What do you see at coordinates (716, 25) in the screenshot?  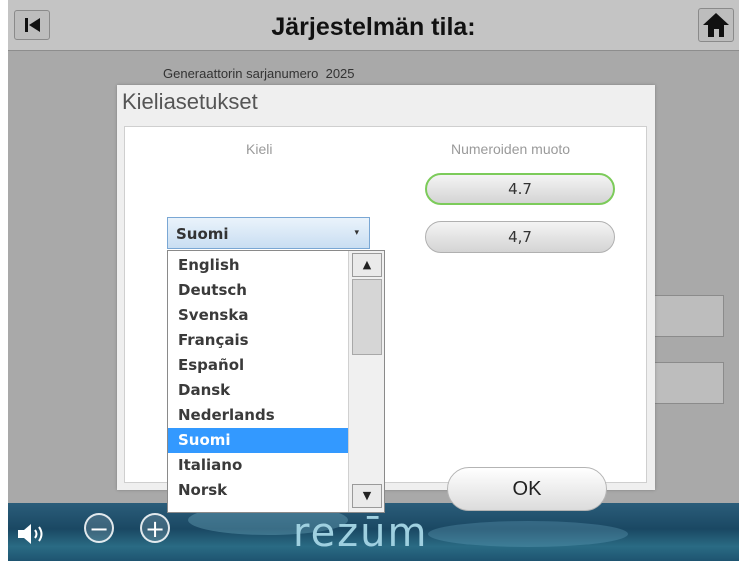 I see `home-button` at bounding box center [716, 25].